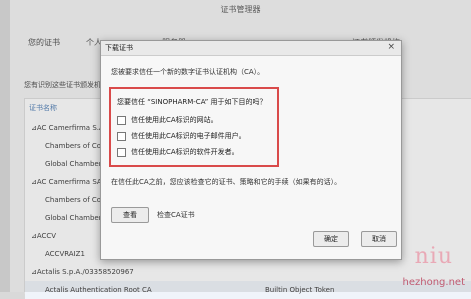 The height and width of the screenshot is (299, 471). I want to click on watermark-logo: niu, so click(433, 256).